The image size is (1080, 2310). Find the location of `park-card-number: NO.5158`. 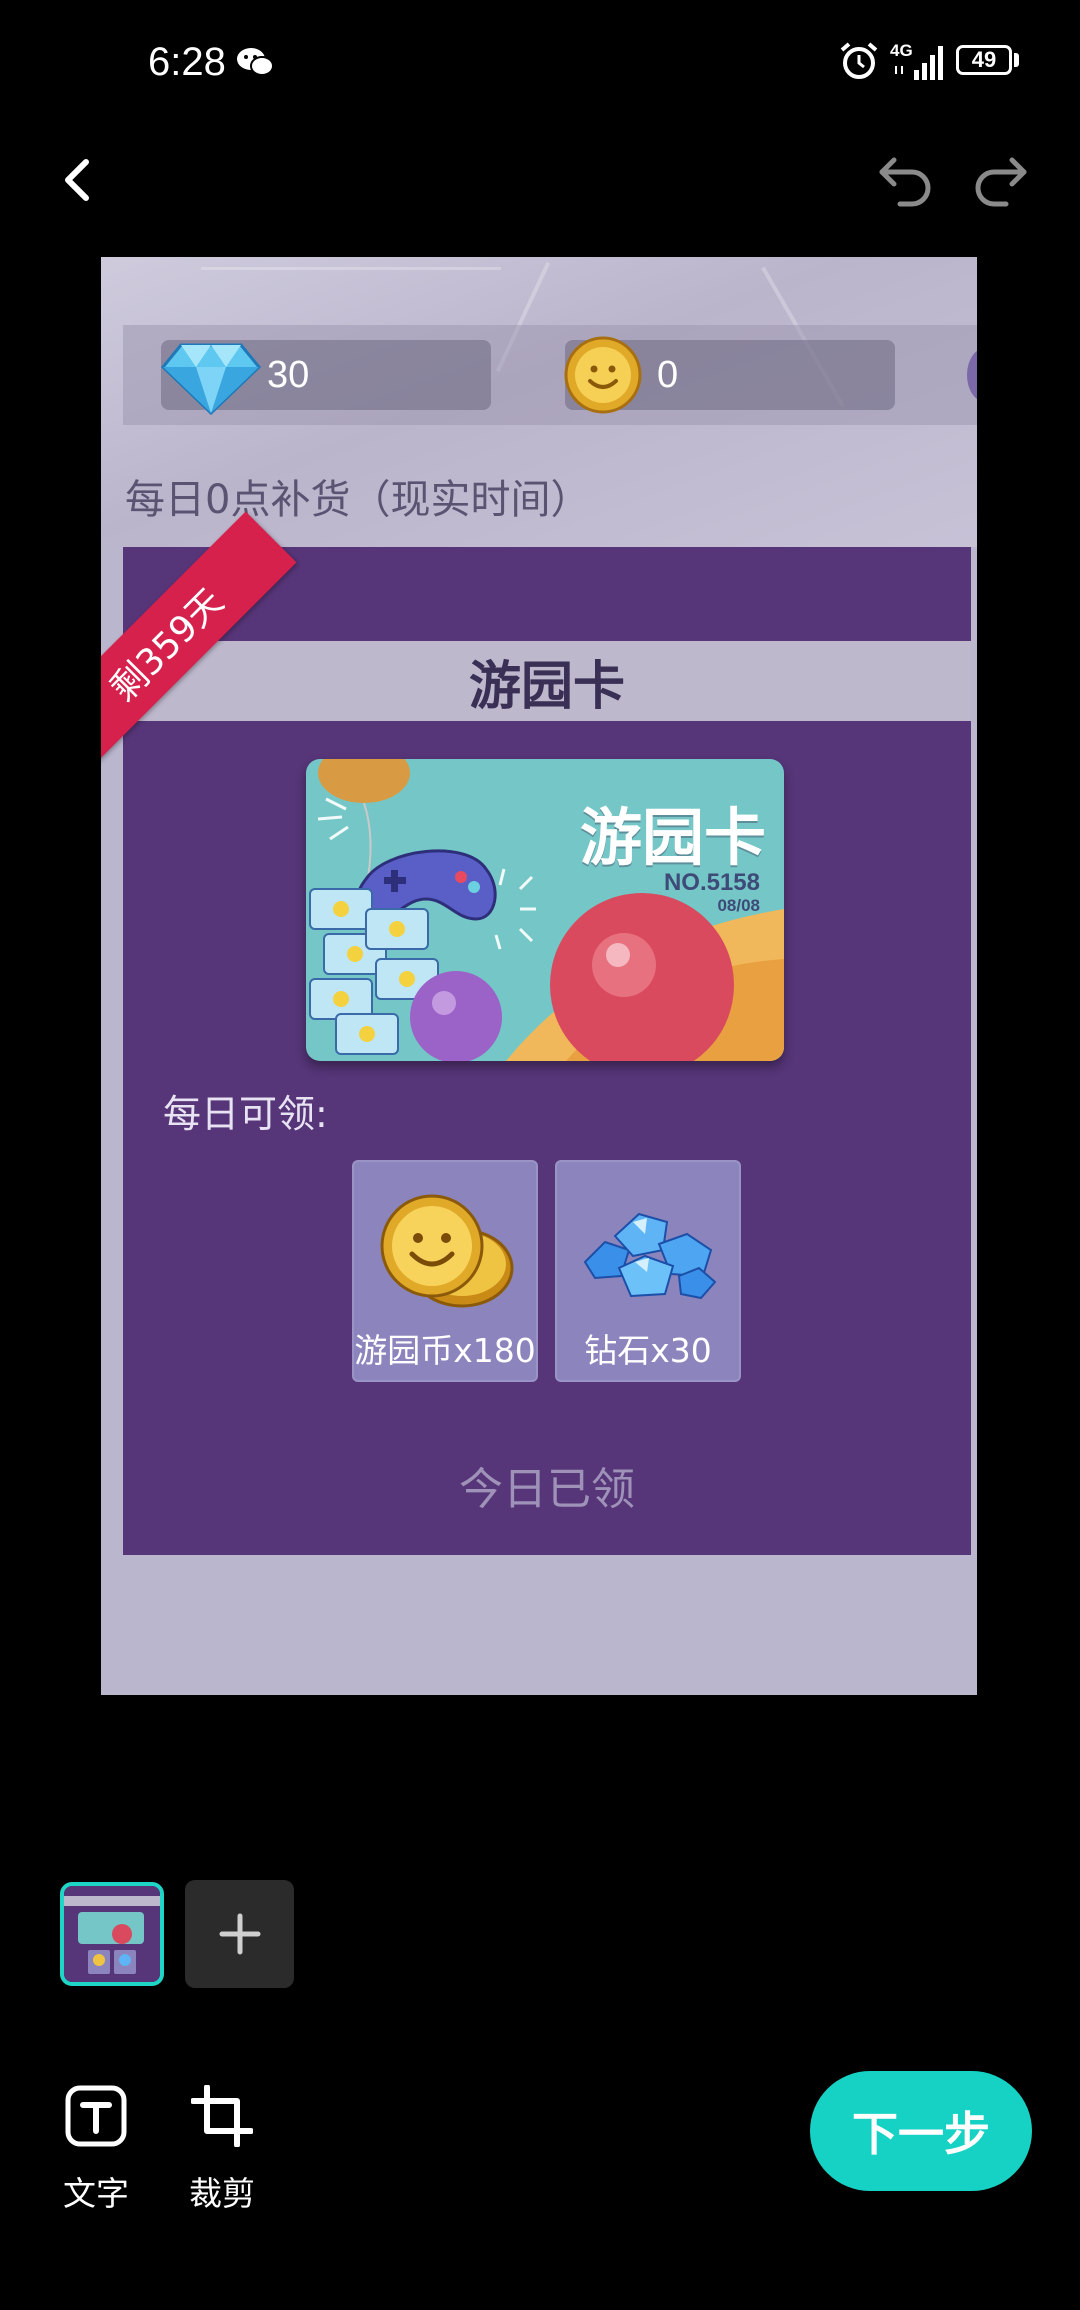

park-card-number: NO.5158 is located at coordinates (711, 882).